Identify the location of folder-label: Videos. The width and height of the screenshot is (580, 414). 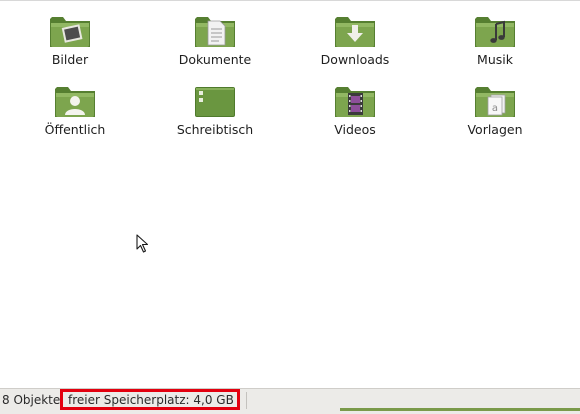
(355, 129).